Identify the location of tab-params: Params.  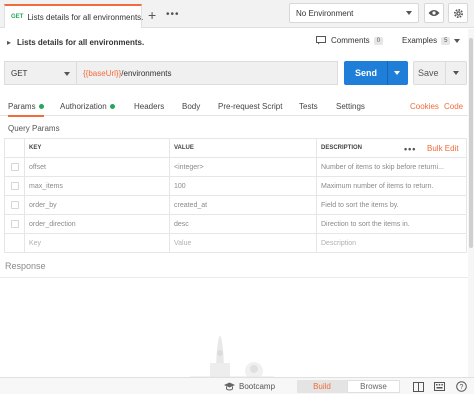
(26, 109).